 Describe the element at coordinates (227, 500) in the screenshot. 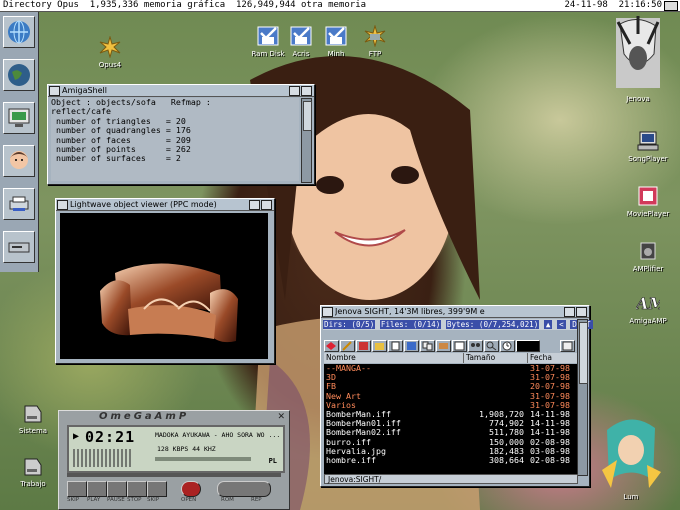

I see `rom-label: ROM` at that location.